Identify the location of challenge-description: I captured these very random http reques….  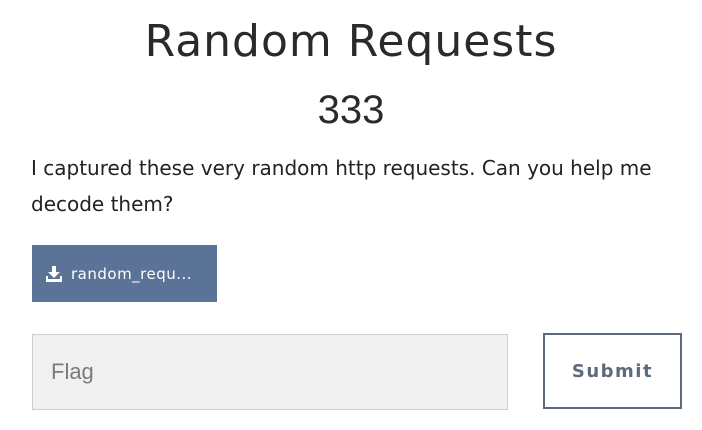
(341, 186).